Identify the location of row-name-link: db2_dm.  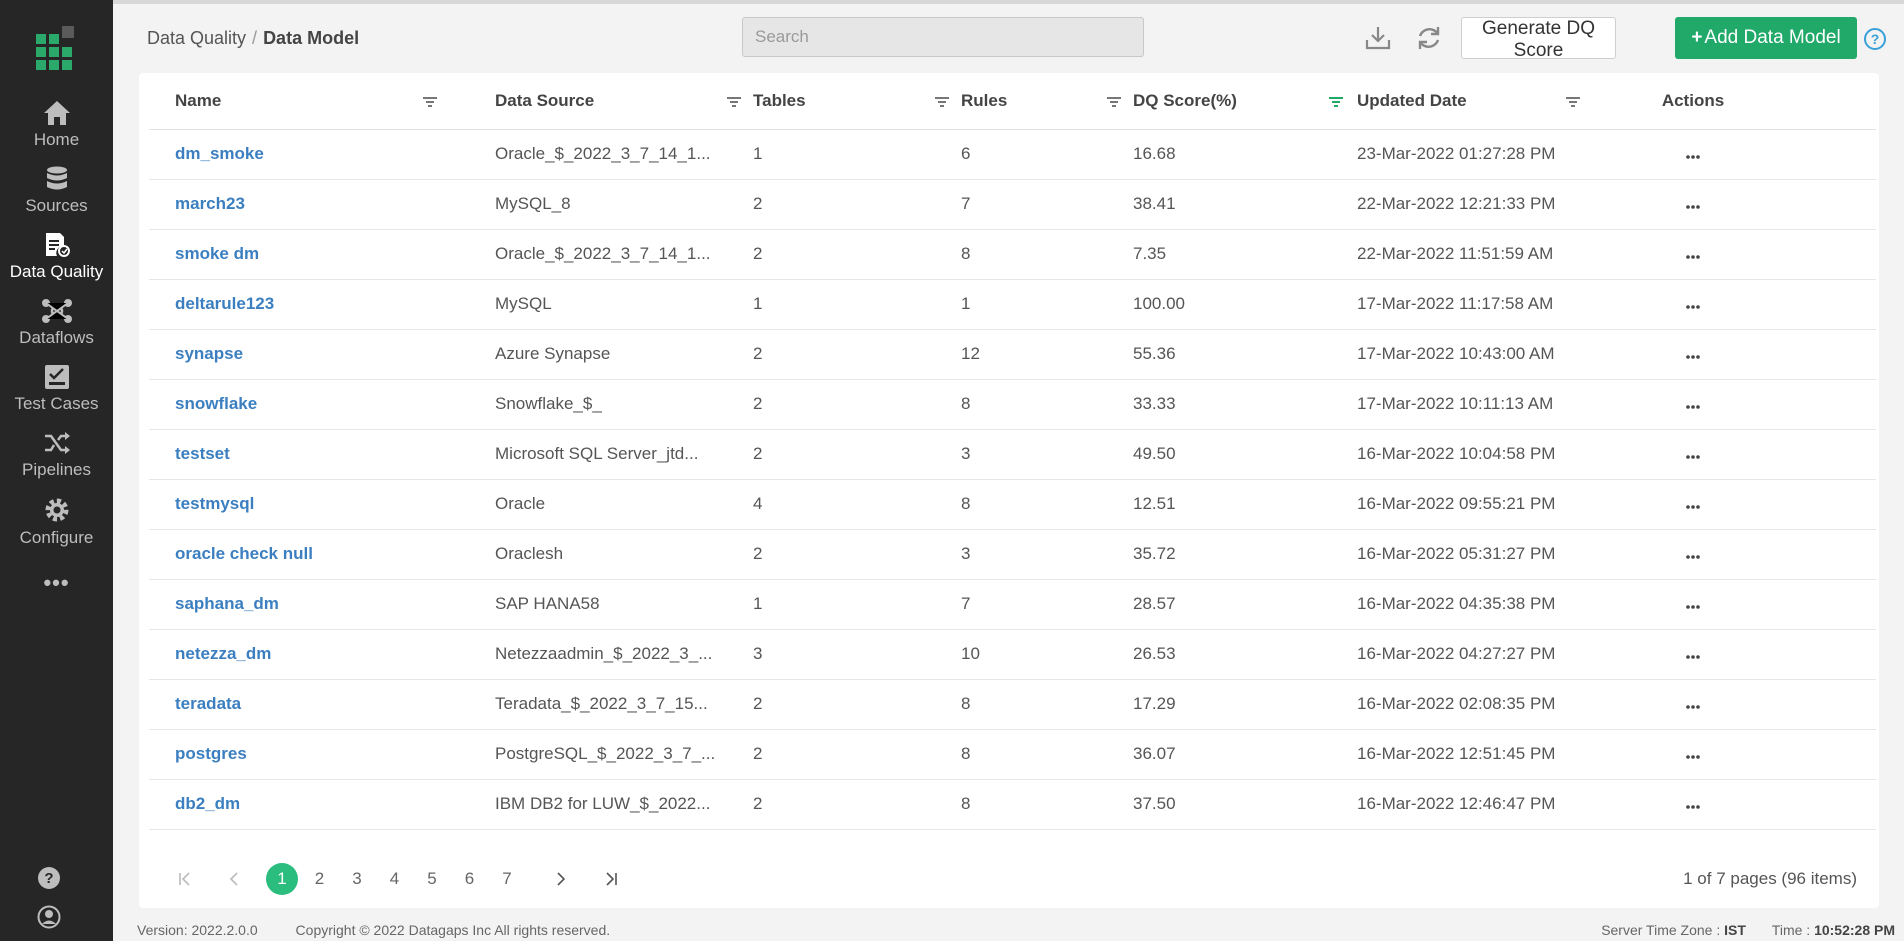
(322, 804).